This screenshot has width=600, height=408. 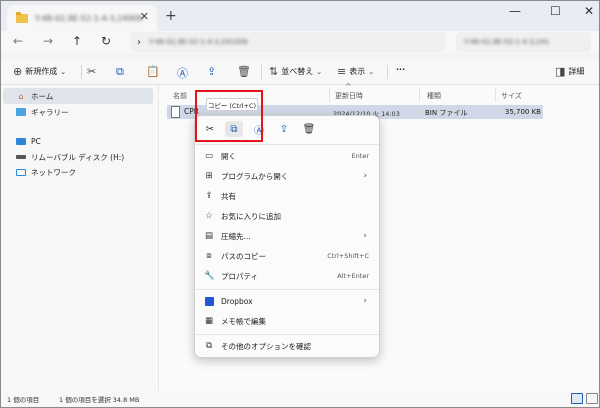 I want to click on maximize-icon: ☐, so click(x=555, y=11).